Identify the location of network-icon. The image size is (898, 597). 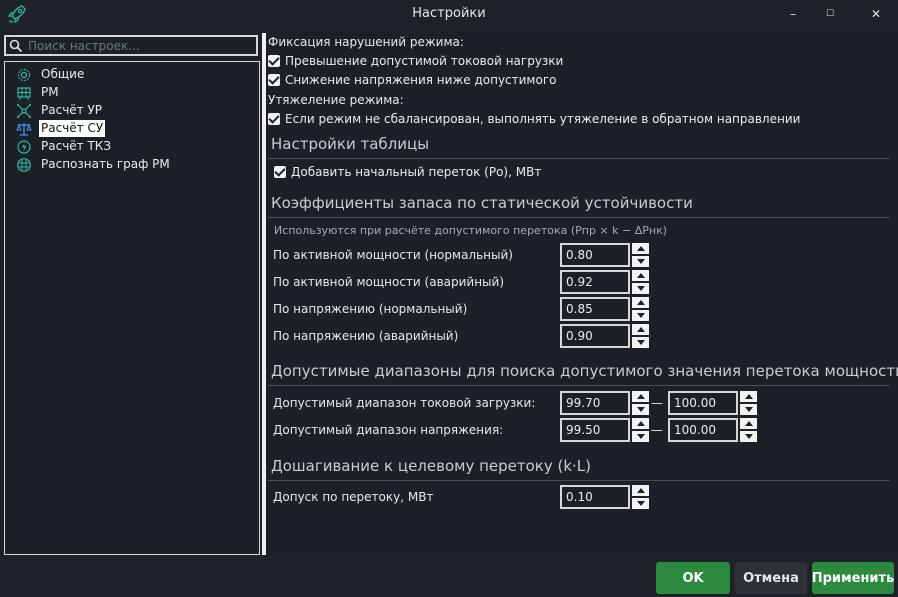
(24, 111).